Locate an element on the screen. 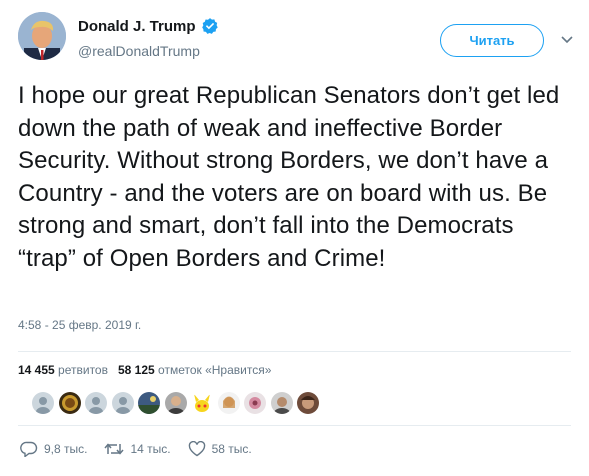 The height and width of the screenshot is (476, 589). retweet-action-count: 14 тыс. is located at coordinates (150, 449).